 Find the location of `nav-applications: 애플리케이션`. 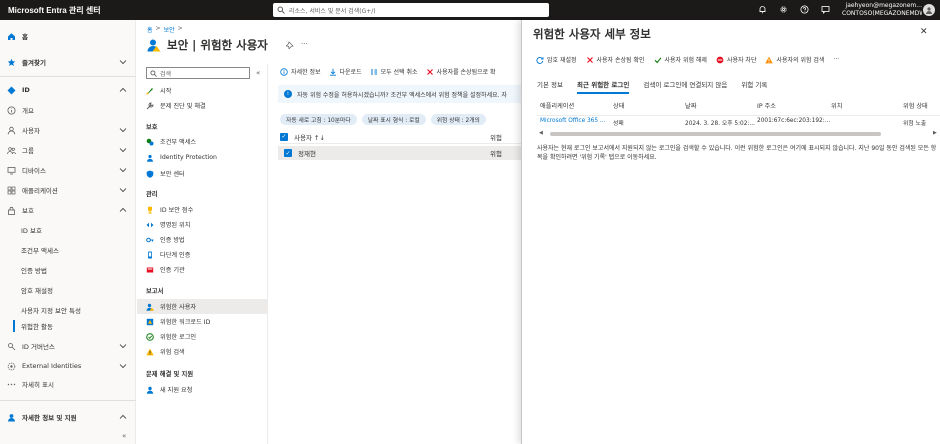

nav-applications: 애플리케이션 is located at coordinates (68, 190).